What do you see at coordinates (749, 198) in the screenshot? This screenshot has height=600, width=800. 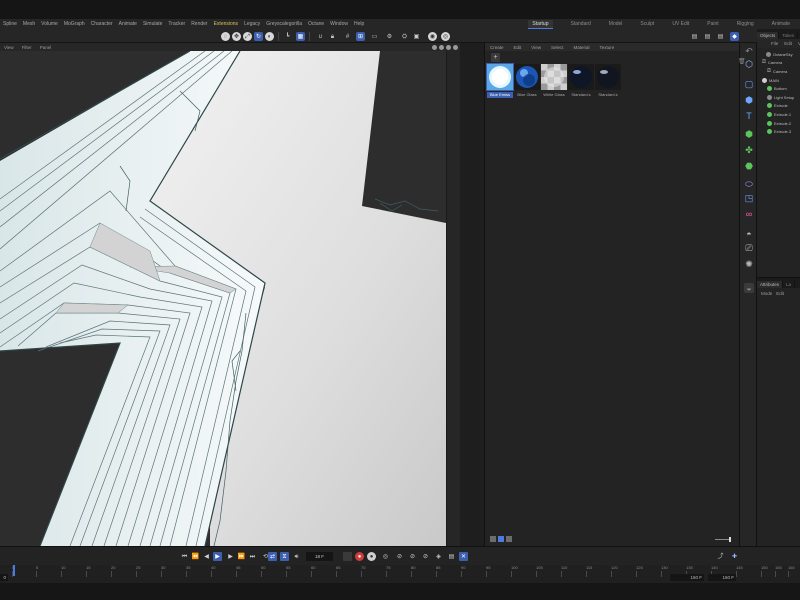 I see `field-icon: ◳` at bounding box center [749, 198].